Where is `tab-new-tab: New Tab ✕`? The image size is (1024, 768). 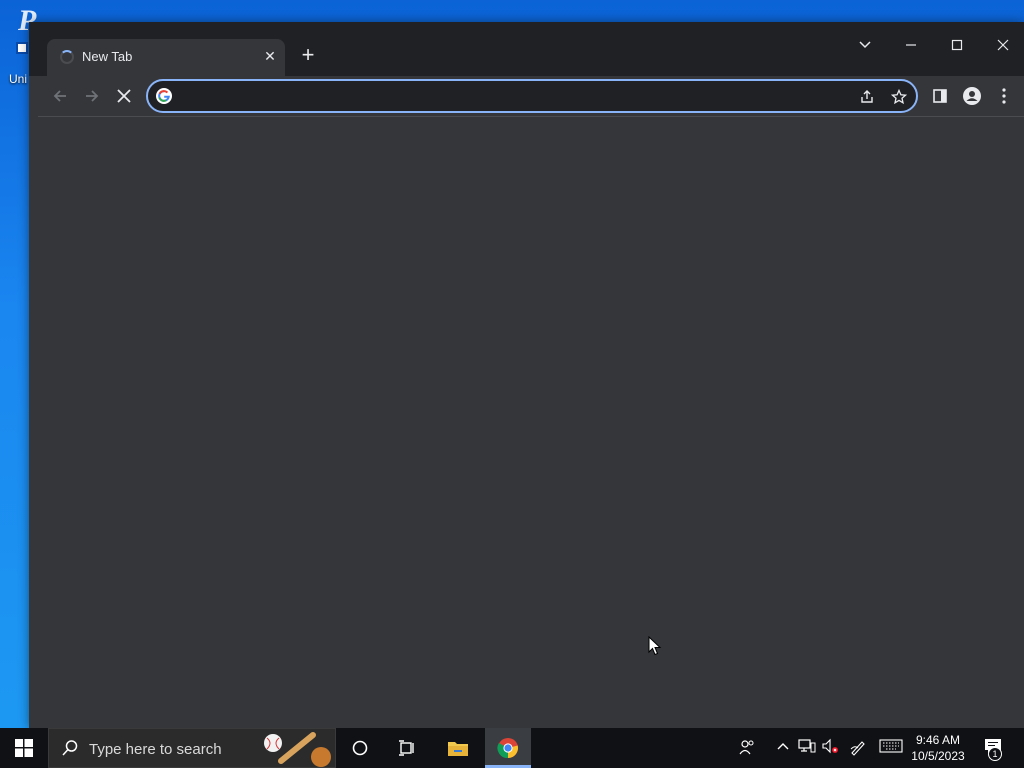 tab-new-tab: New Tab ✕ is located at coordinates (166, 57).